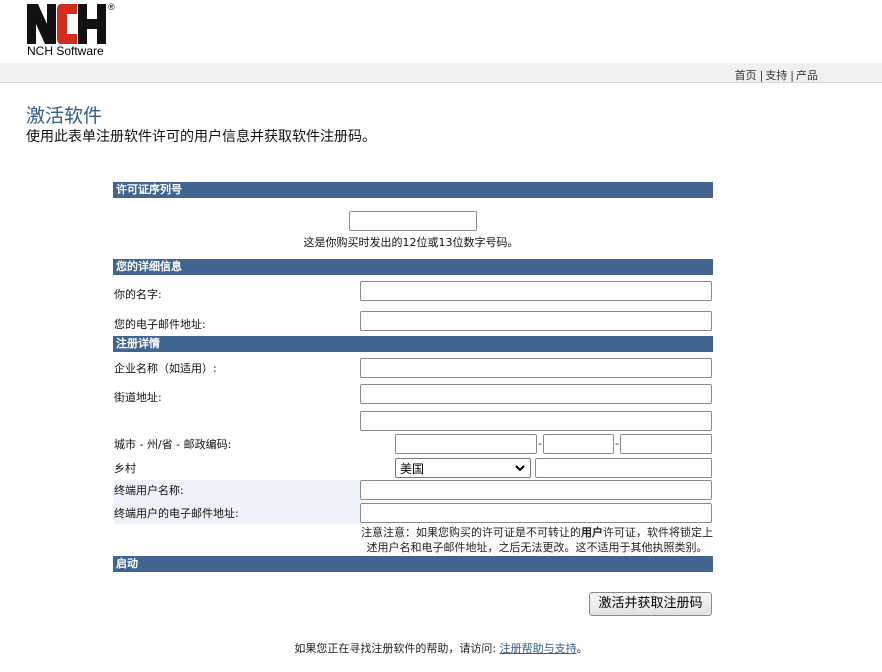 The height and width of the screenshot is (672, 882). I want to click on section-header-registration: 注册详情, so click(413, 344).